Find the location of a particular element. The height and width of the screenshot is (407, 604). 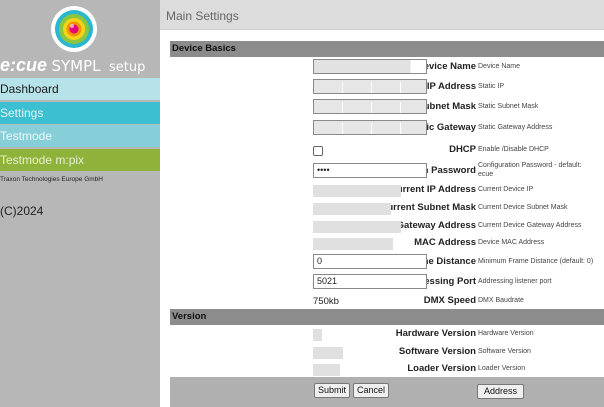

min-frame-input: 0 is located at coordinates (370, 261).